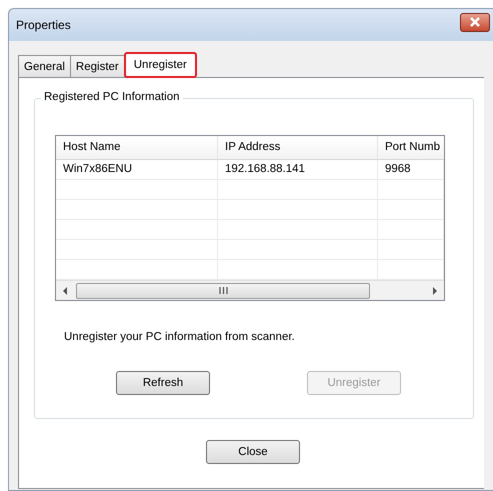  What do you see at coordinates (97, 66) in the screenshot?
I see `tab: Register` at bounding box center [97, 66].